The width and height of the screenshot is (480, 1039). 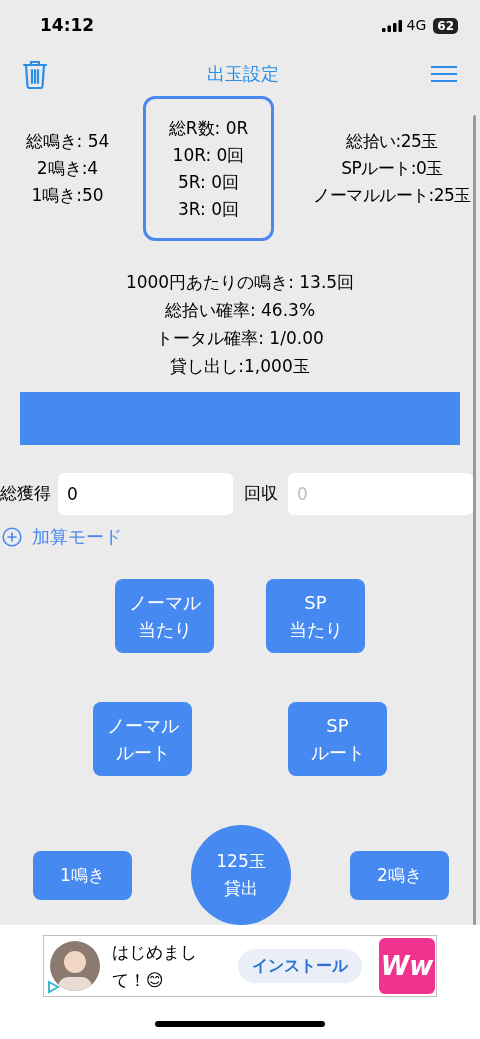 I want to click on action-button: SP ルート, so click(x=337, y=739).